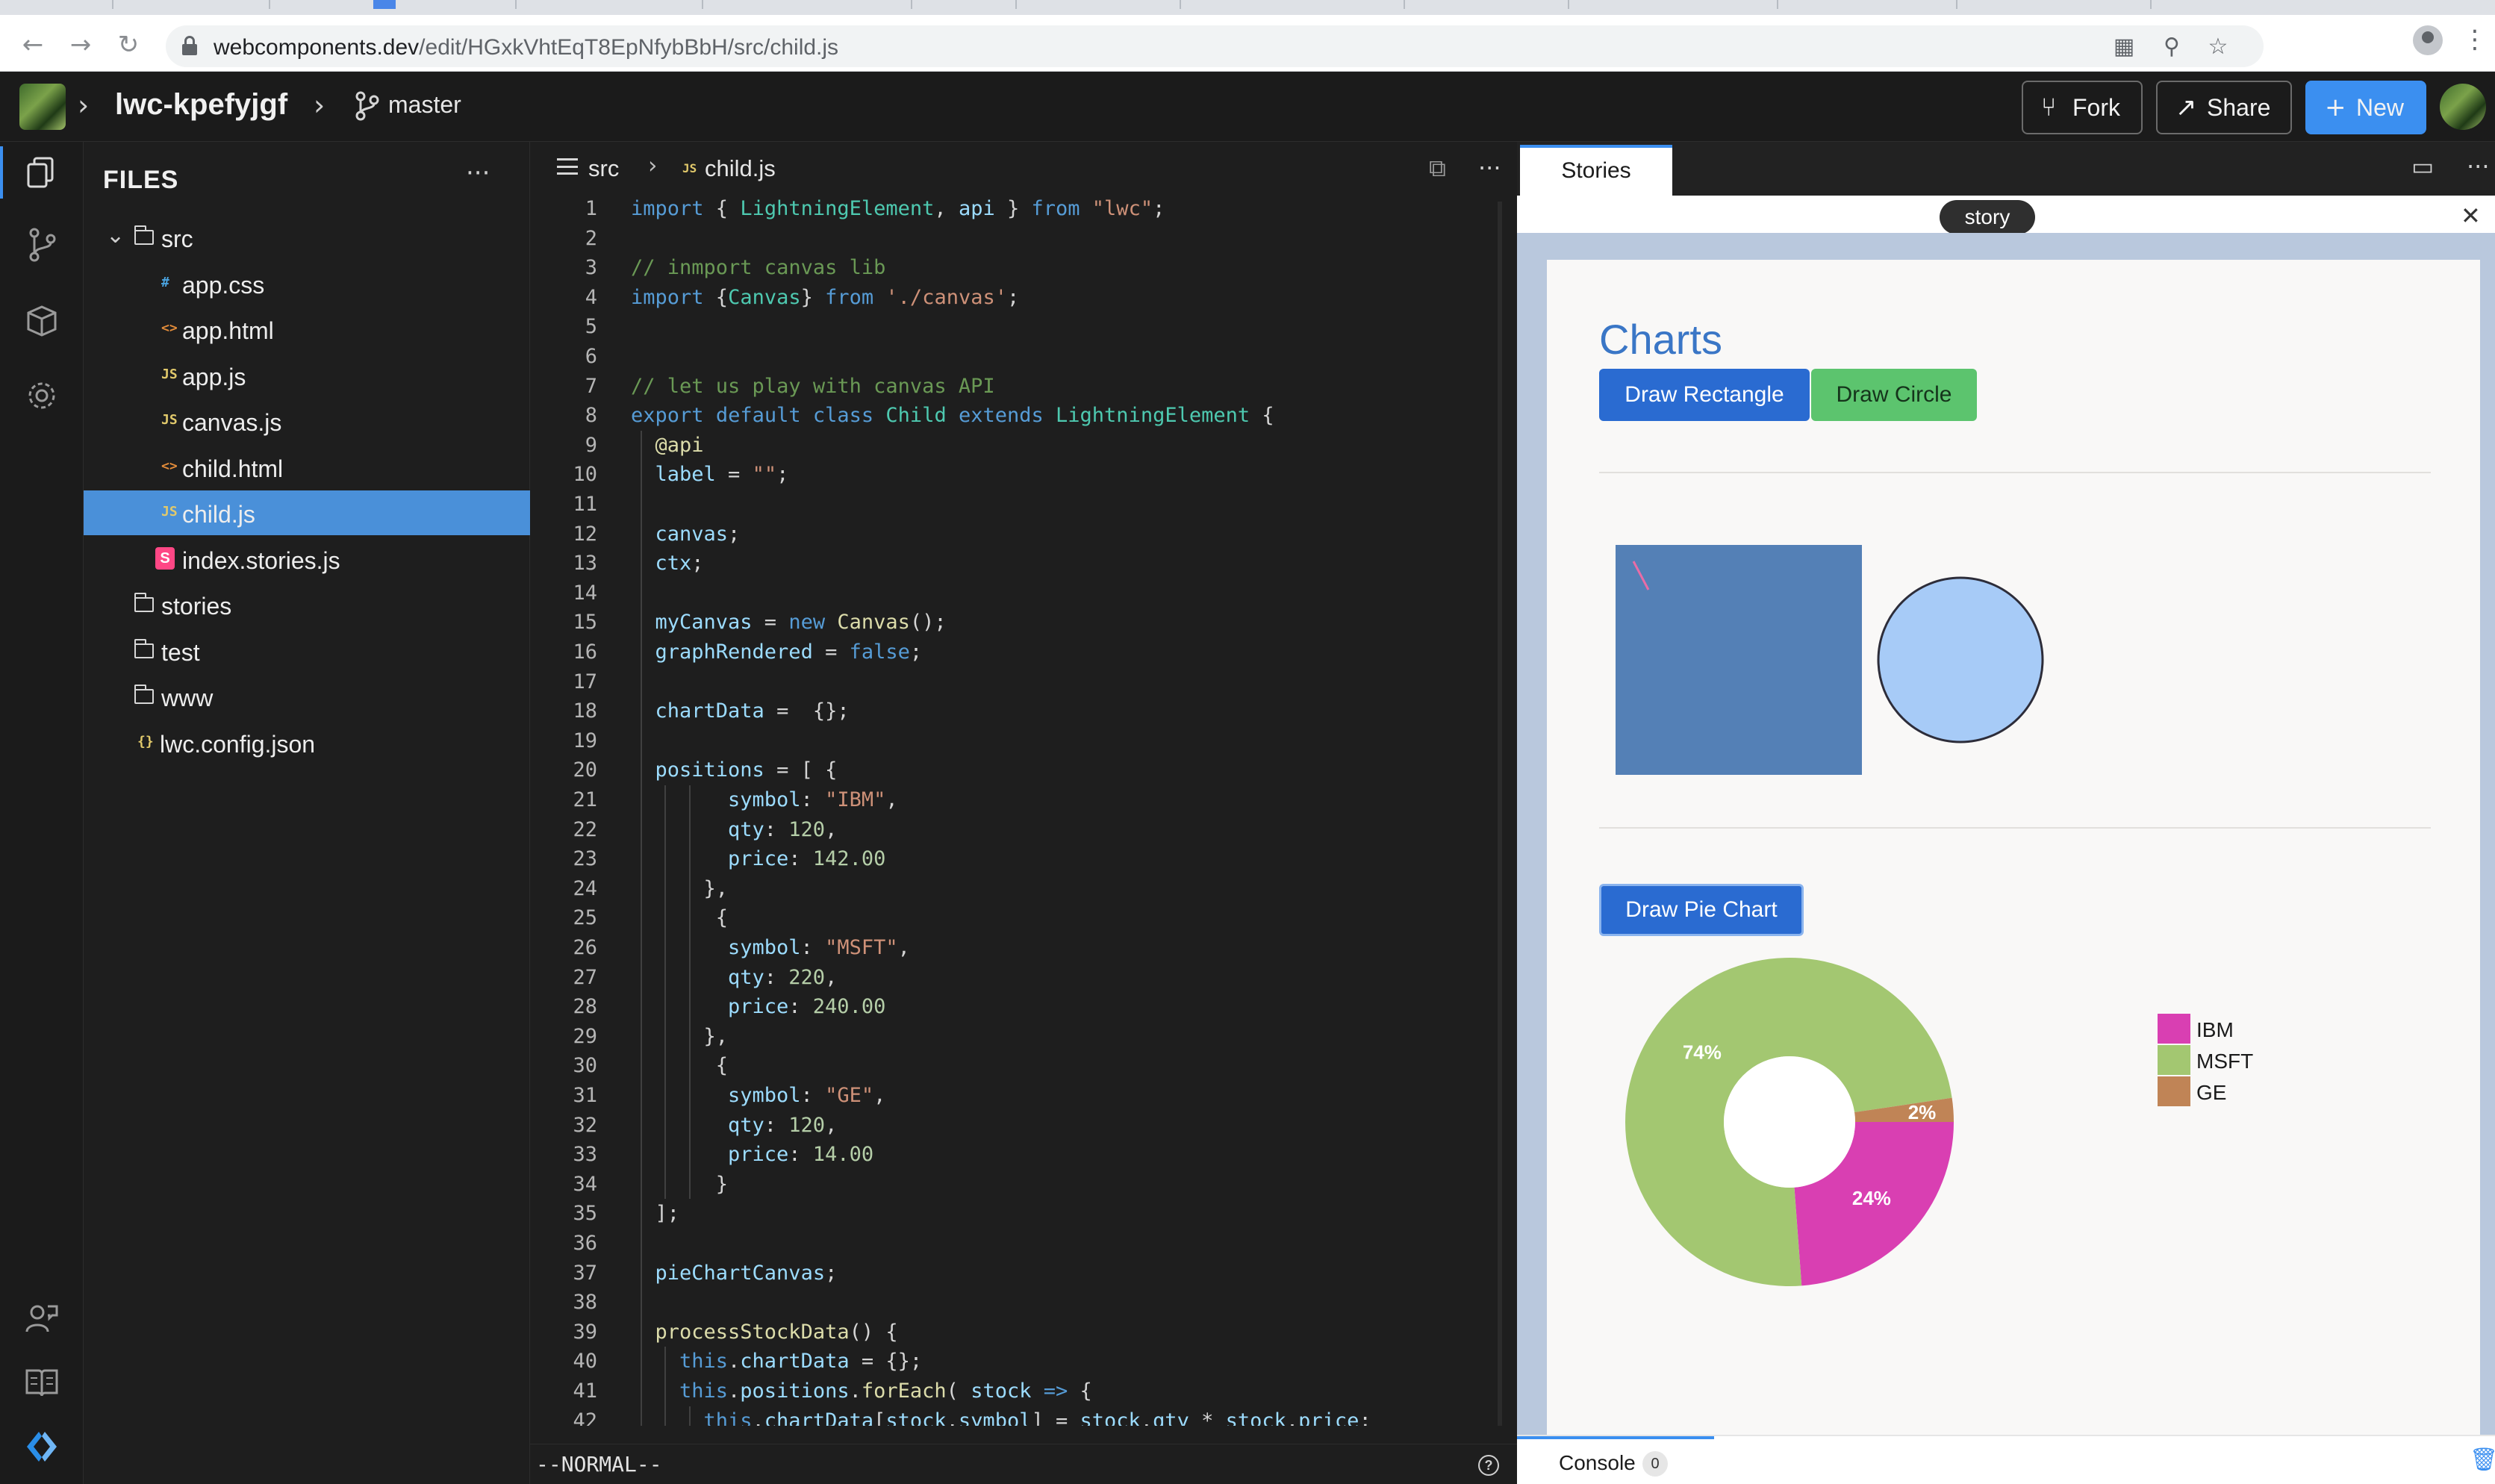 The height and width of the screenshot is (1484, 2495). I want to click on tree-item: test, so click(307, 651).